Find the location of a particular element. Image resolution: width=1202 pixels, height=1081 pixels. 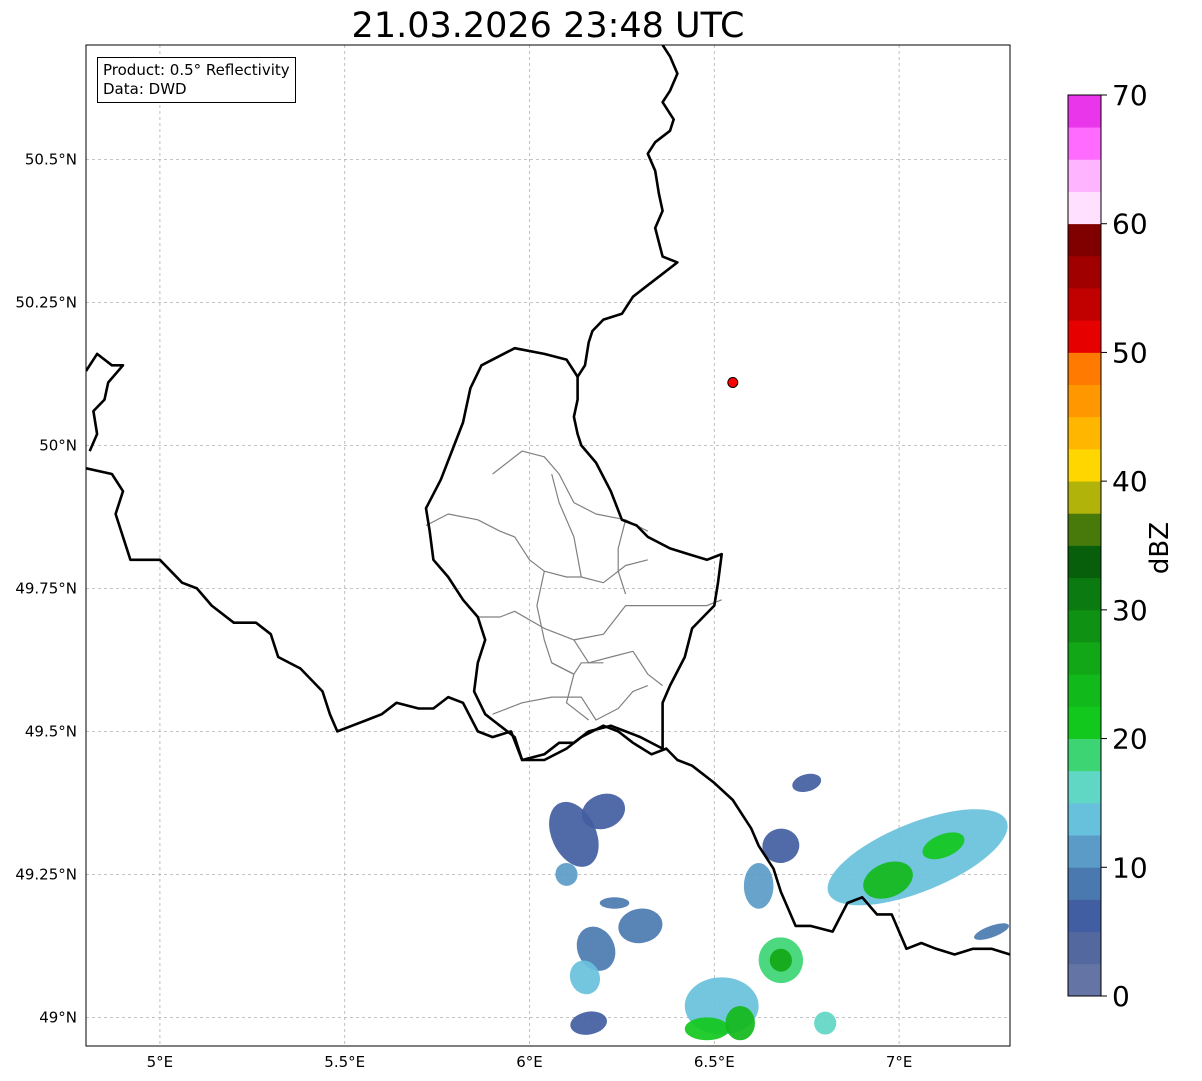

lat-tick-label: 50.25°N is located at coordinates (46, 302).